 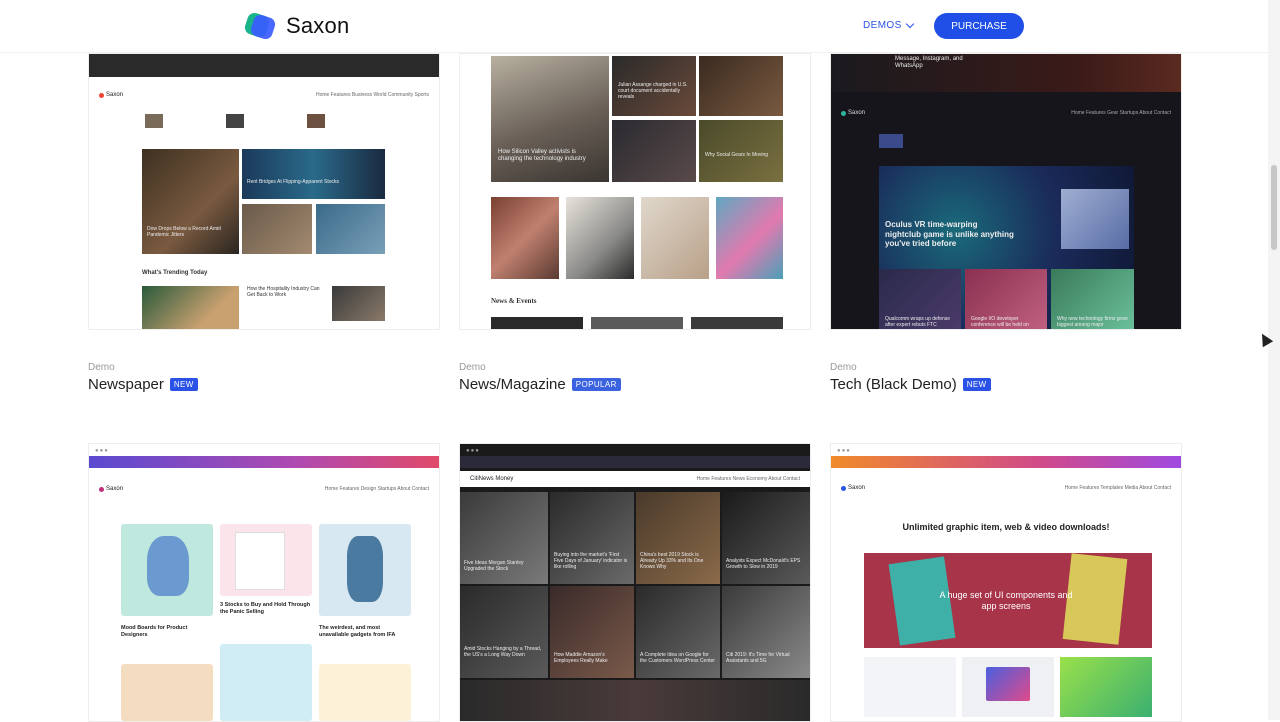 I want to click on preview-story-image, so click(x=190, y=201).